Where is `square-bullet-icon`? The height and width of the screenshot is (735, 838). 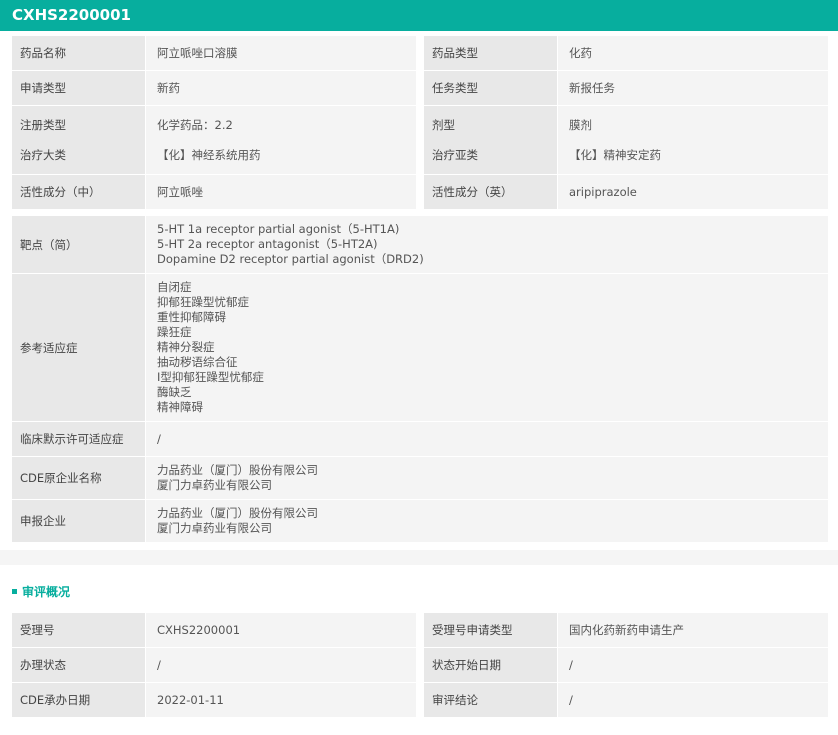 square-bullet-icon is located at coordinates (14, 591).